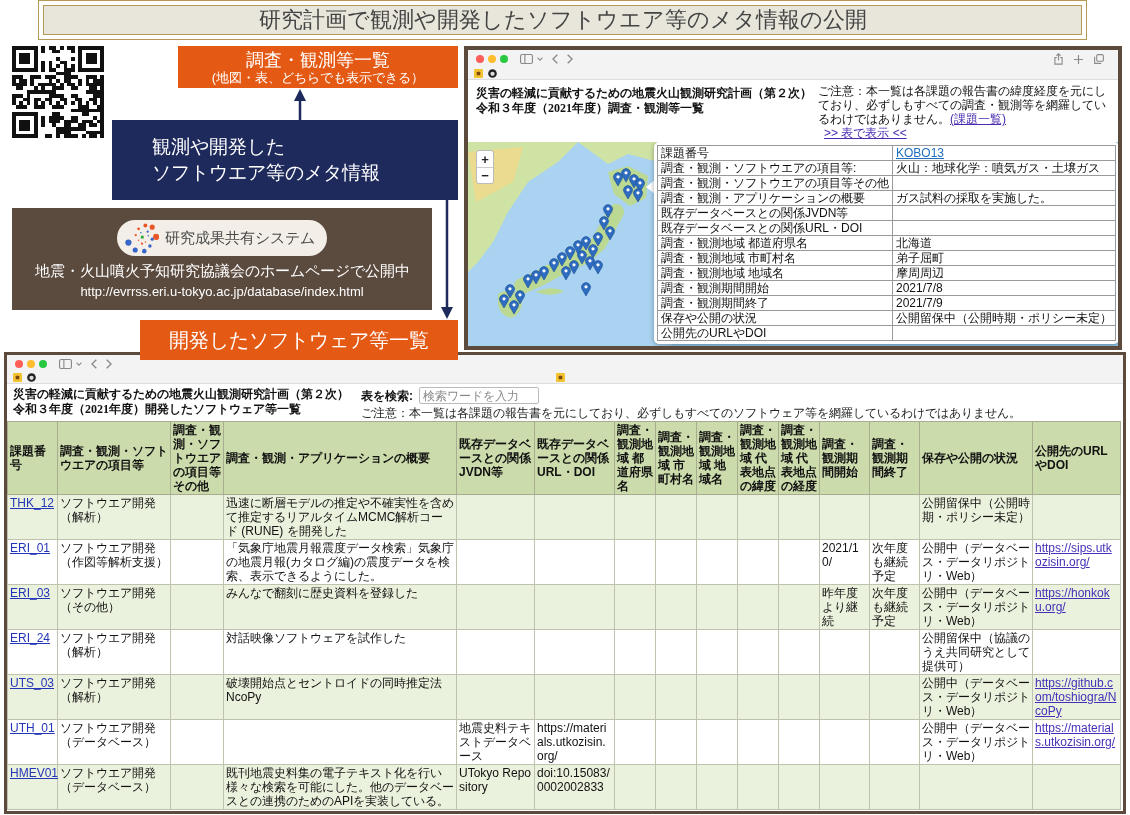 Image resolution: width=1130 pixels, height=815 pixels. I want to click on link: ERI_01, so click(32, 548).